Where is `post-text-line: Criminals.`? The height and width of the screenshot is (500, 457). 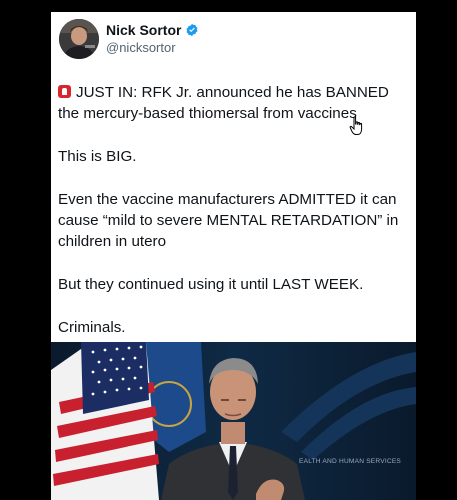
post-text-line: Criminals. is located at coordinates (92, 327).